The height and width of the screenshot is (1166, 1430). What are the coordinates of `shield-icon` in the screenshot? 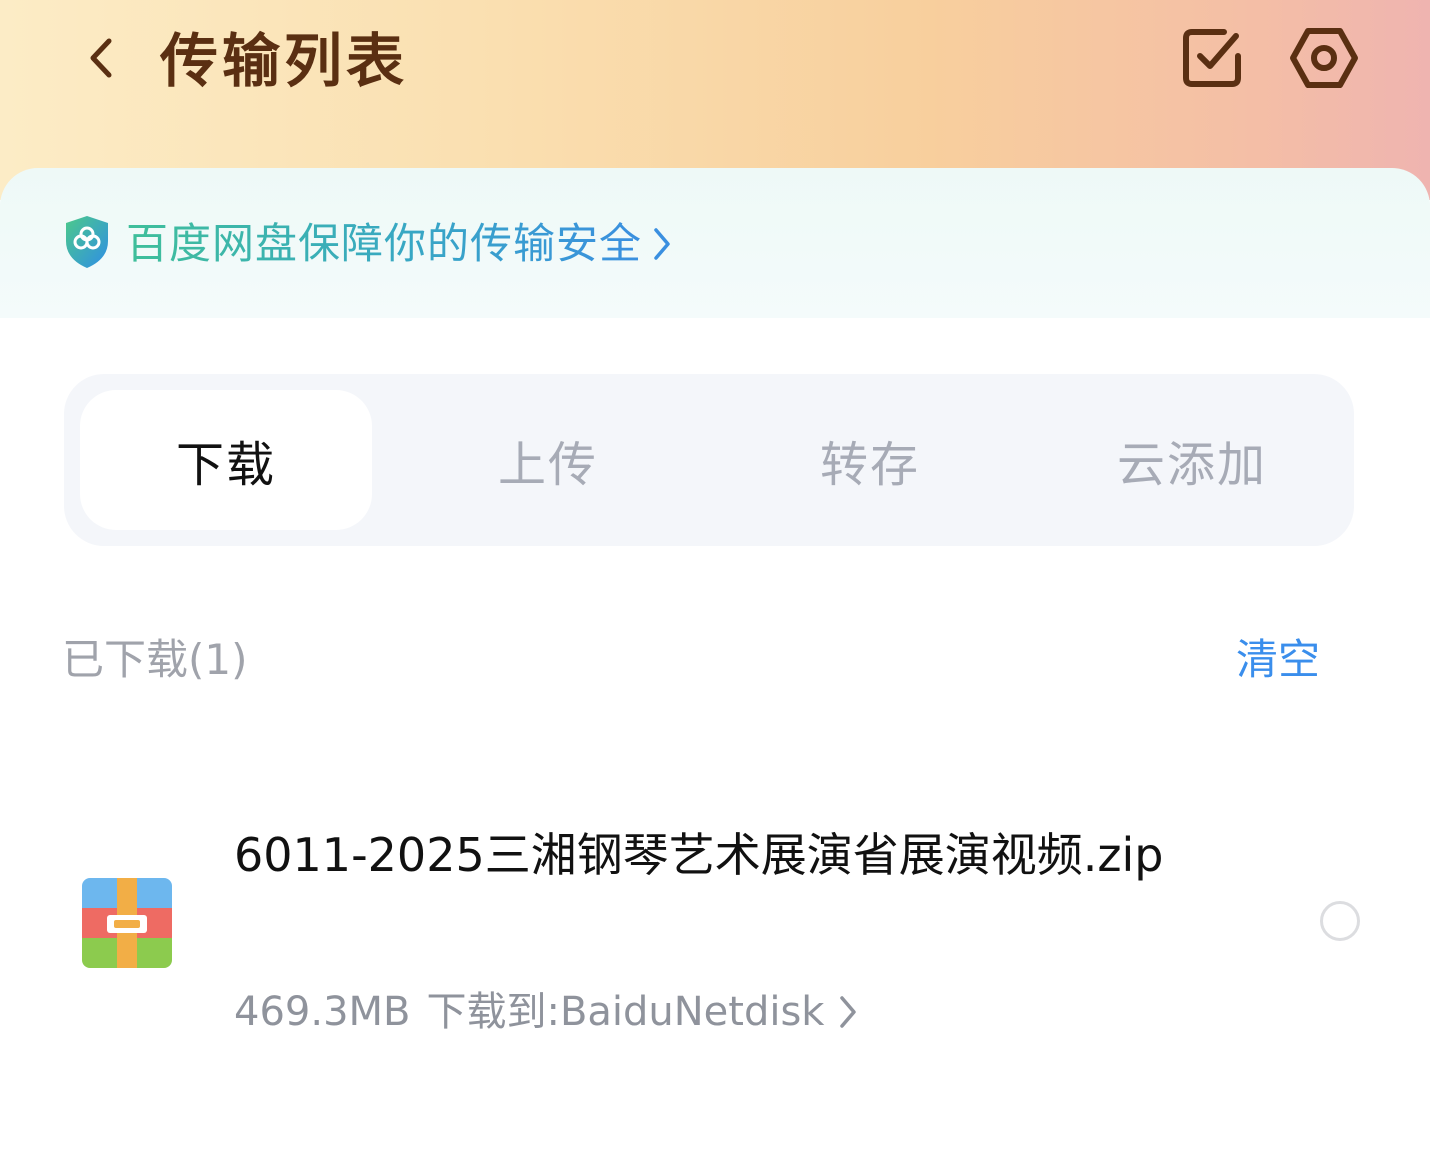 It's located at (87, 244).